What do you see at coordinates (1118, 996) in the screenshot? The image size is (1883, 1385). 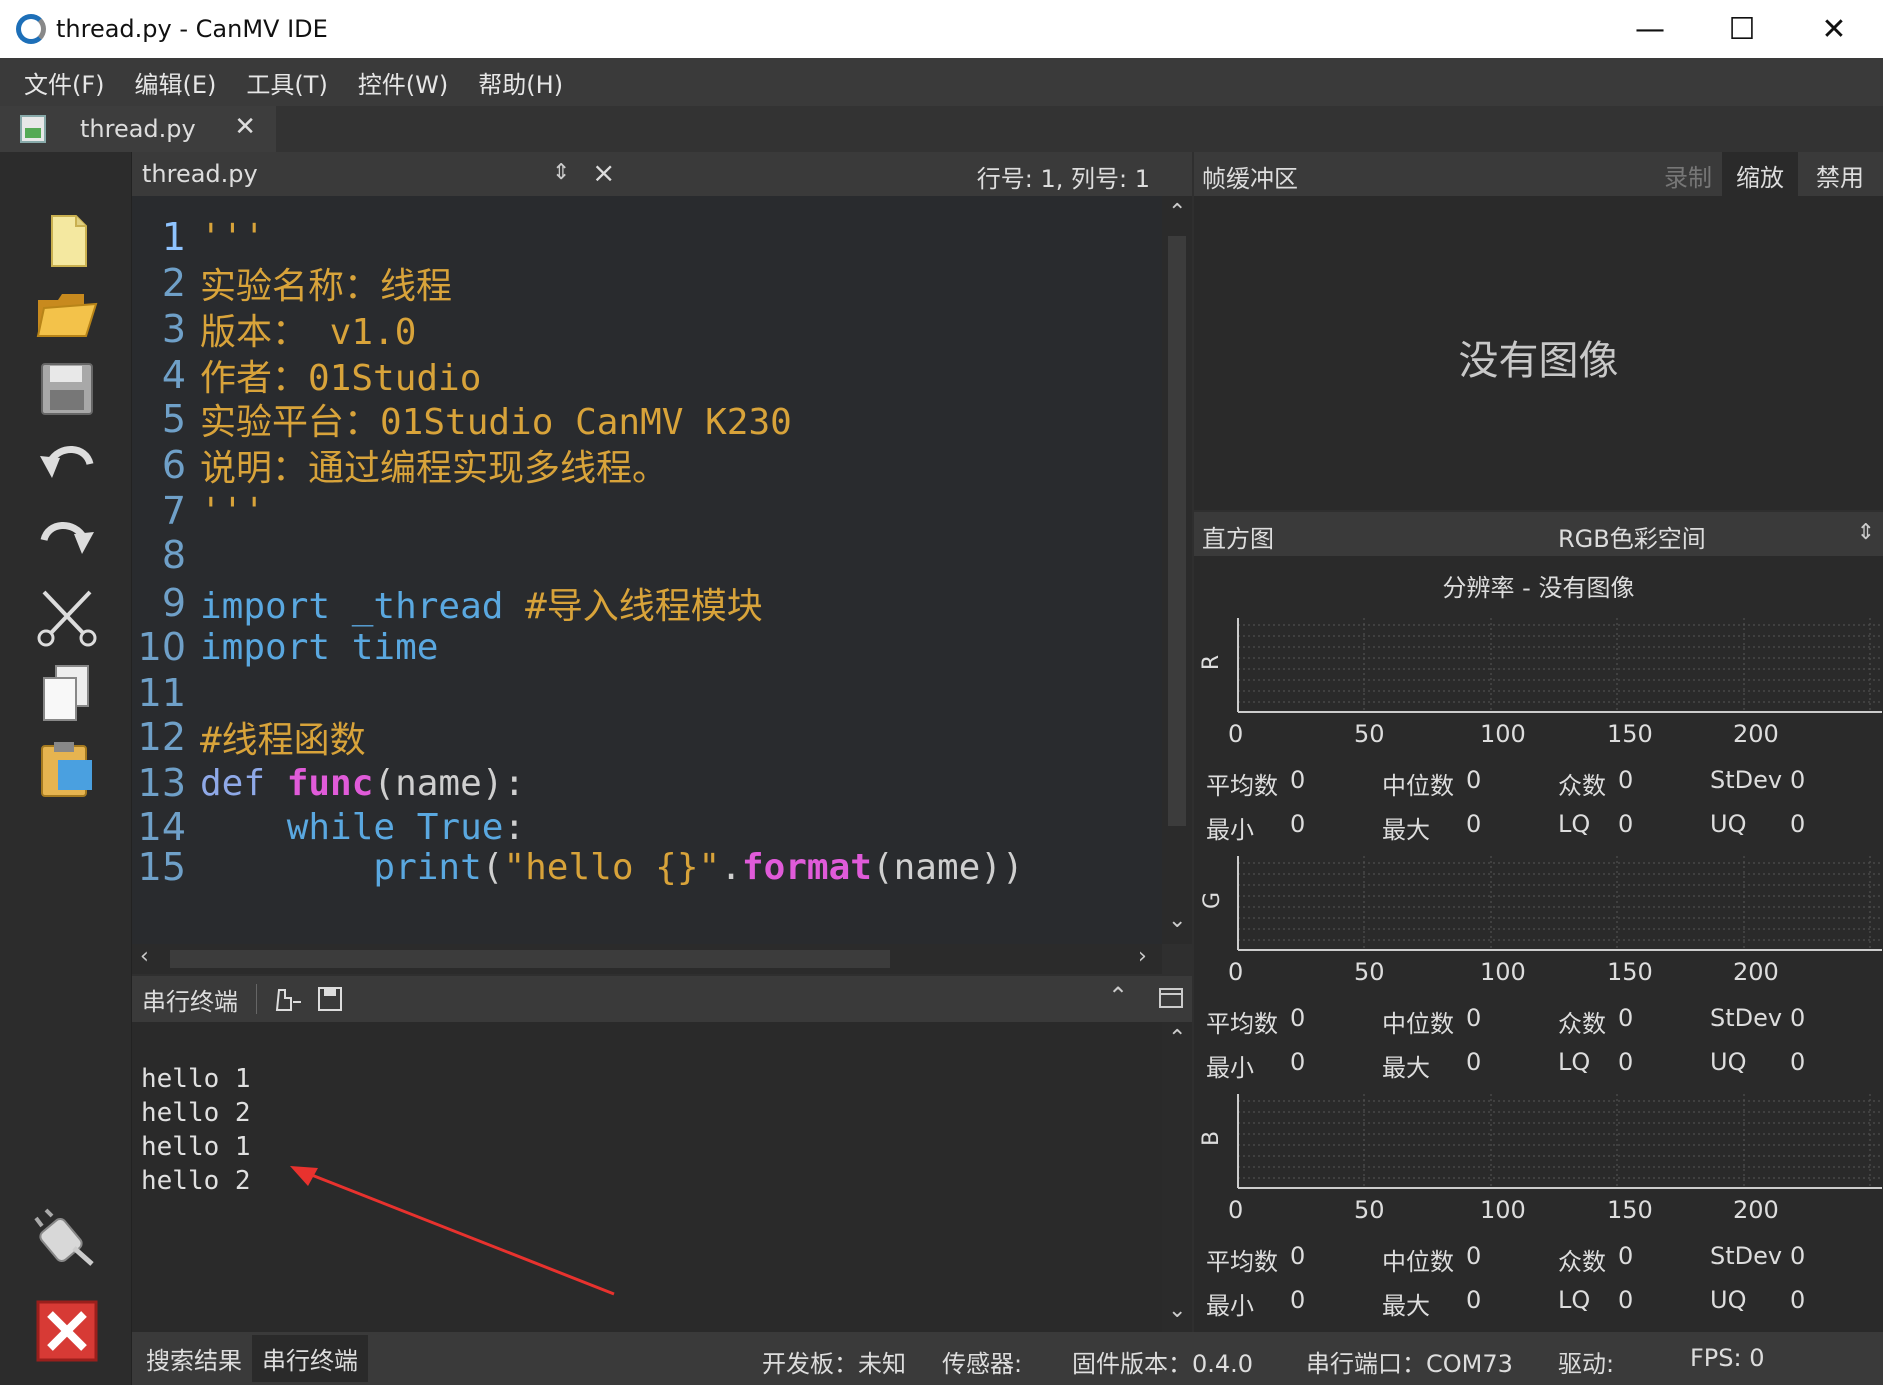 I see `terminal-collapse-icon: ⌃` at bounding box center [1118, 996].